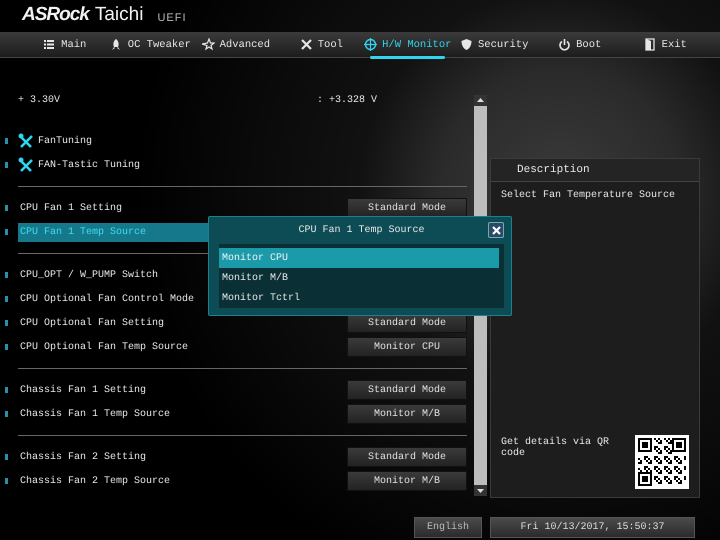  I want to click on setting-label: Chassis Fan 1 Temp Source, so click(95, 414).